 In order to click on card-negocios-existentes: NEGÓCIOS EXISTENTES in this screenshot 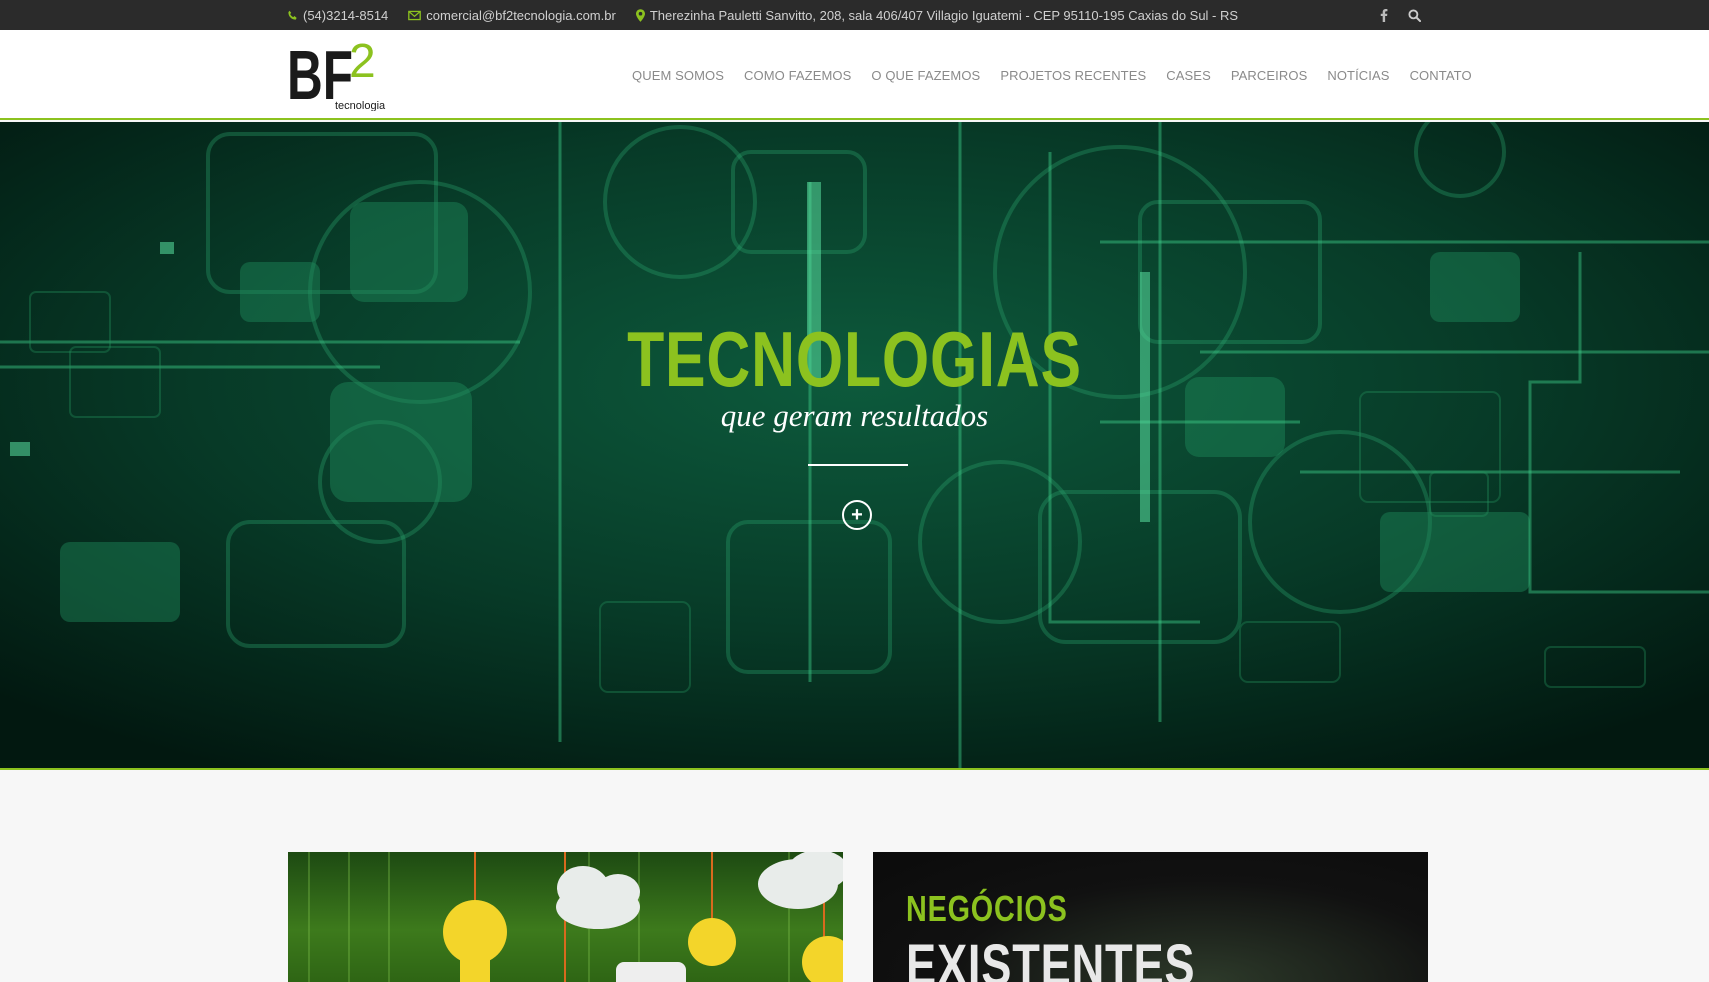, I will do `click(1150, 917)`.